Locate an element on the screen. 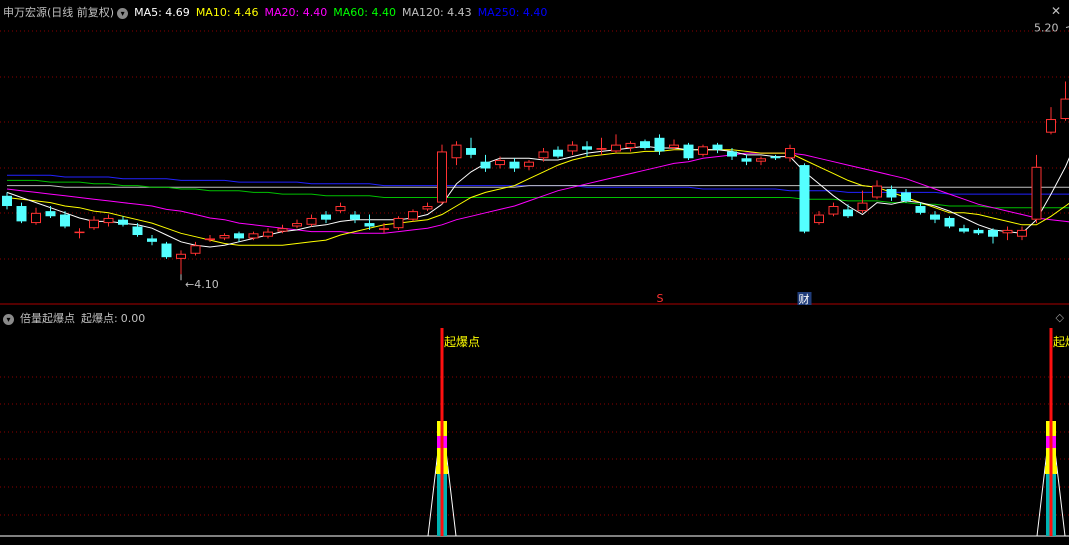 This screenshot has height=545, width=1069. ma250-line is located at coordinates (538, 184).